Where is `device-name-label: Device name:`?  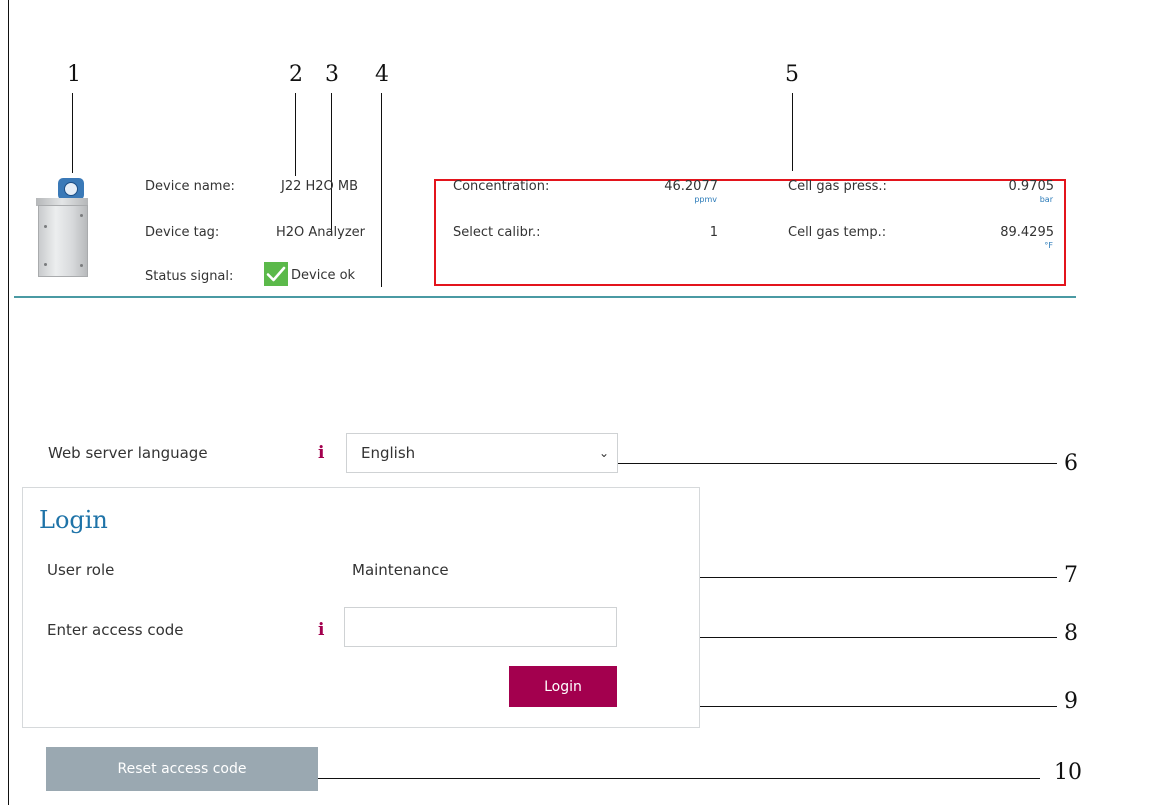
device-name-label: Device name: is located at coordinates (190, 186).